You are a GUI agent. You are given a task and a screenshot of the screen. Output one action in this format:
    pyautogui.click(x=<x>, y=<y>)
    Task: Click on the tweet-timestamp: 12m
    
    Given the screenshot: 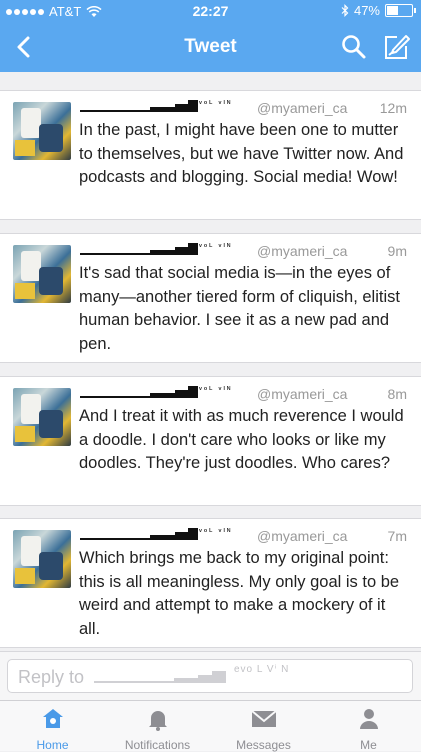 What is the action you would take?
    pyautogui.click(x=393, y=108)
    